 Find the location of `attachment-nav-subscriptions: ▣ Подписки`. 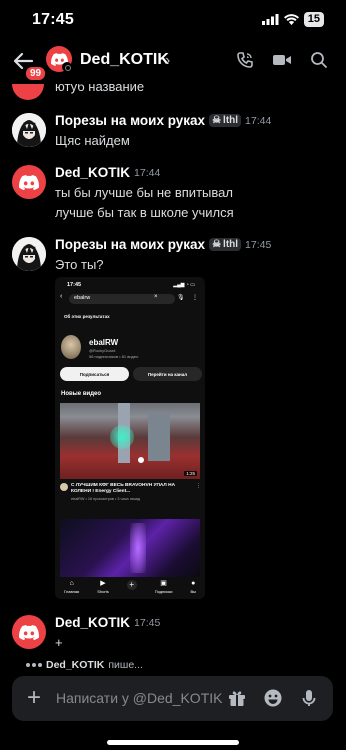

attachment-nav-subscriptions: ▣ Подписки is located at coordinates (164, 587).